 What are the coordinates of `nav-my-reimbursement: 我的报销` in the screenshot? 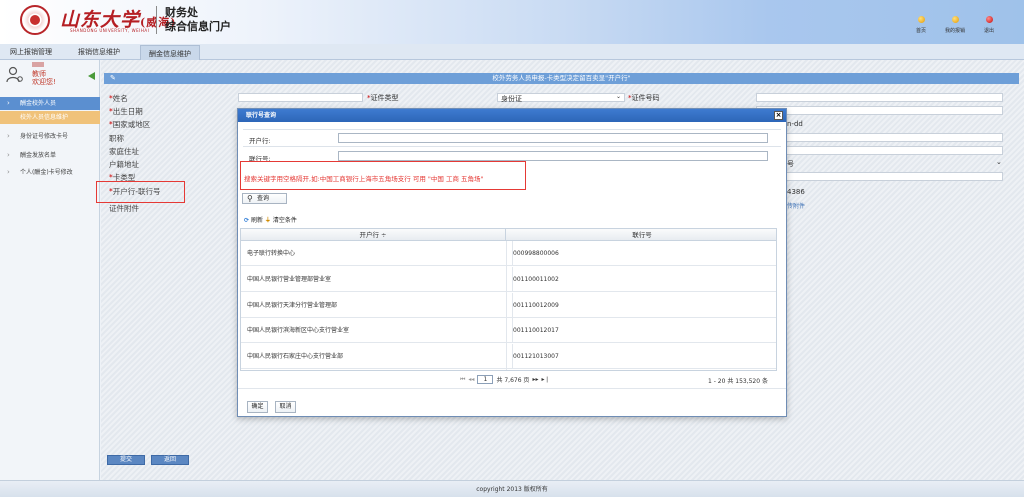 It's located at (955, 25).